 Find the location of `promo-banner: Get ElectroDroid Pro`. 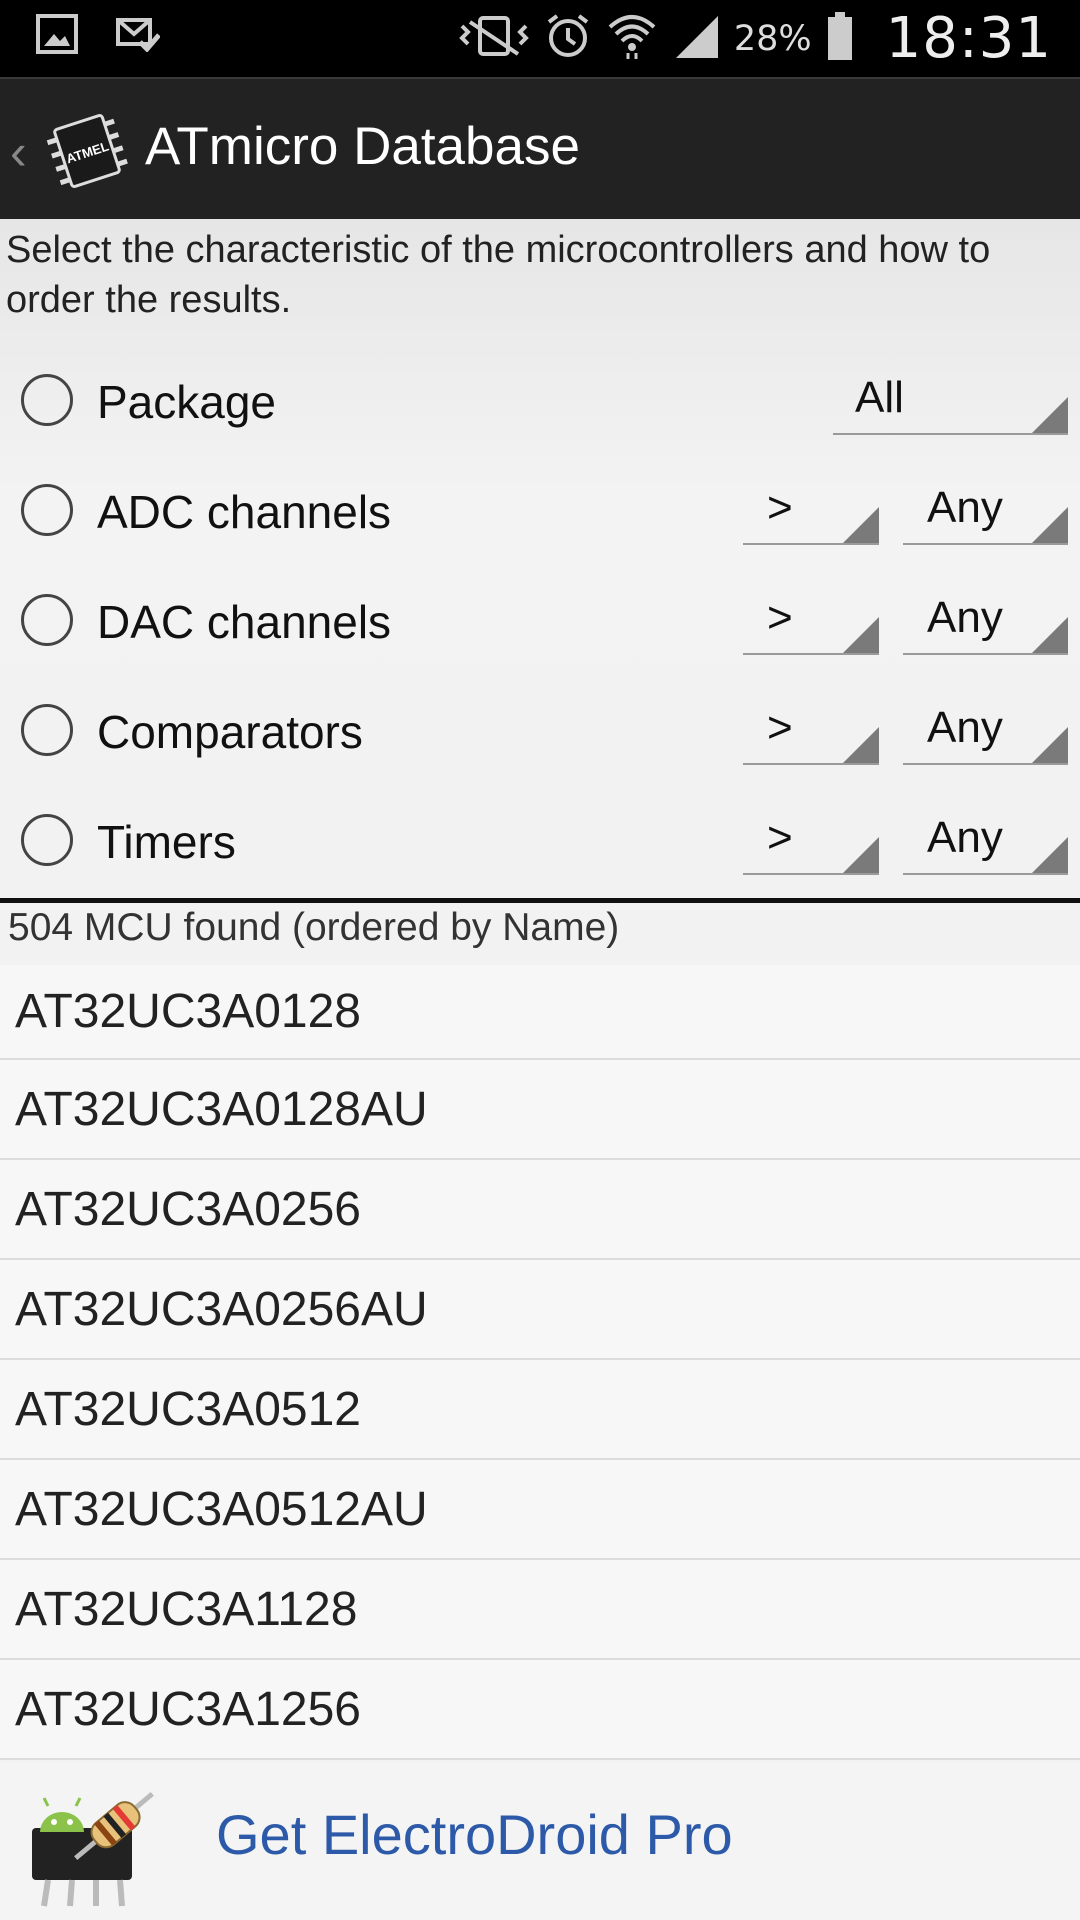

promo-banner: Get ElectroDroid Pro is located at coordinates (540, 1841).